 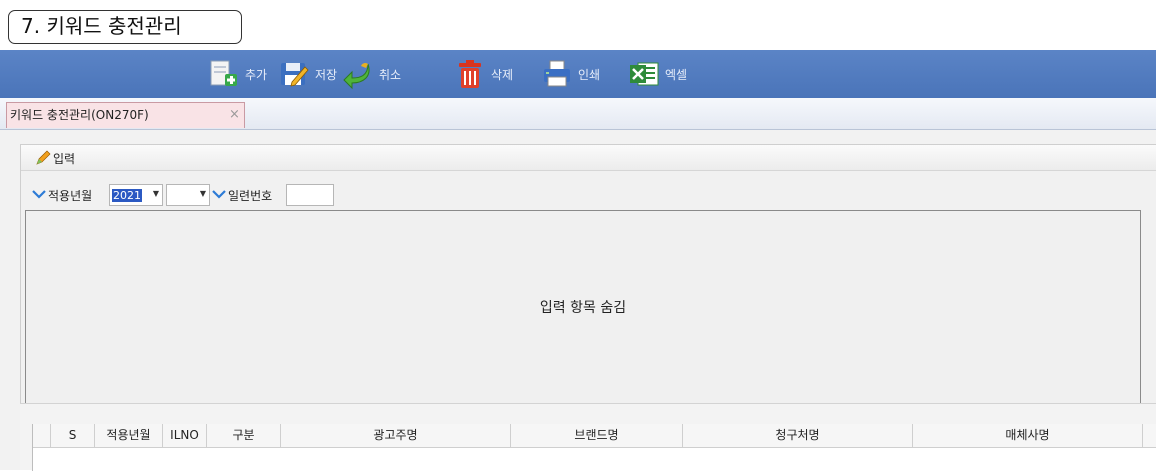 I want to click on delete-button: 삭제, so click(x=483, y=74).